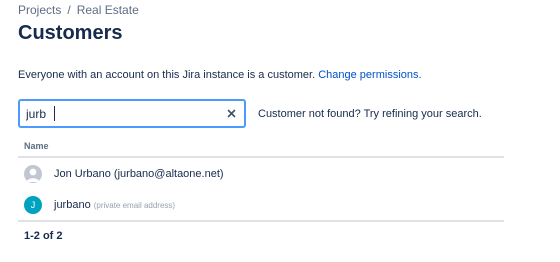 The width and height of the screenshot is (560, 262). I want to click on column-header-name: Name, so click(36, 146).